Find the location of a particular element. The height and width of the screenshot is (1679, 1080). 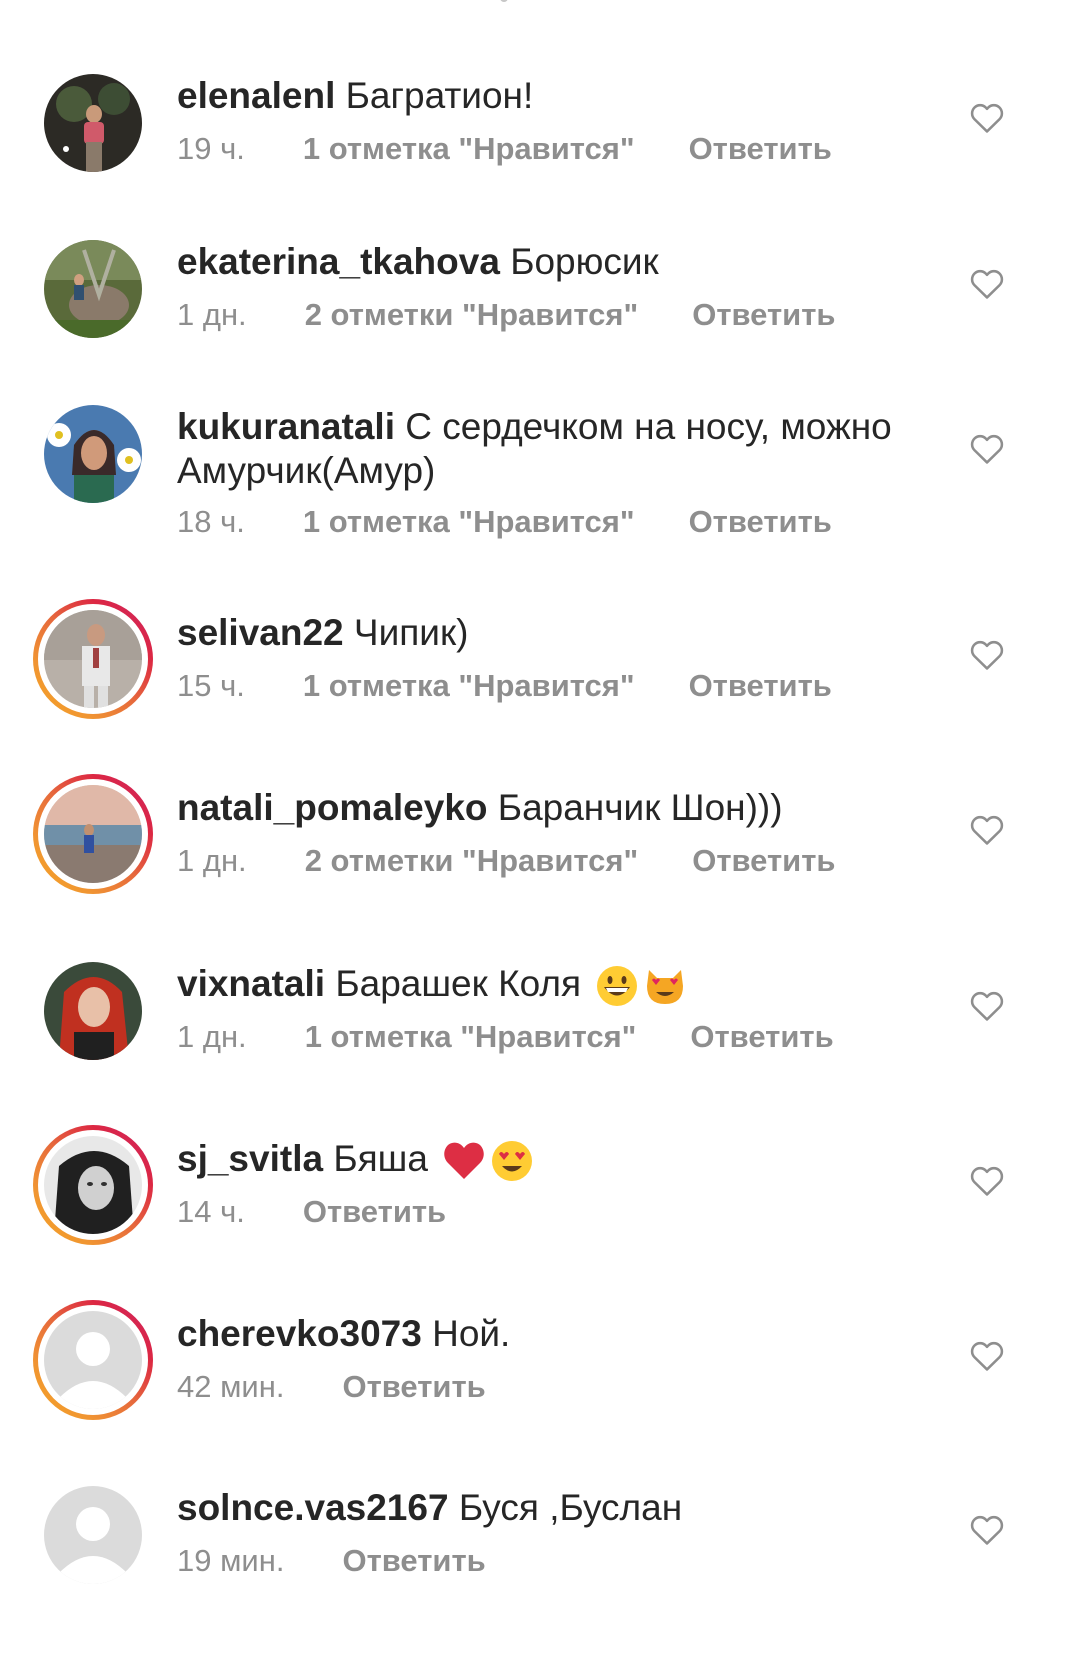

comment-time: 15 ч. is located at coordinates (211, 685).